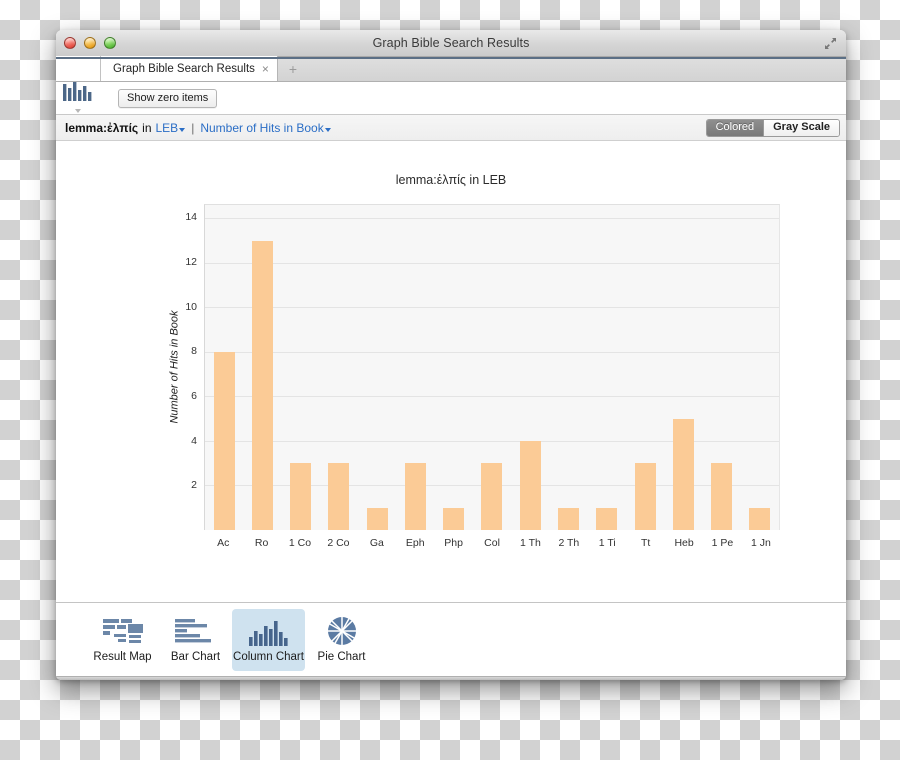 This screenshot has width=900, height=760. What do you see at coordinates (224, 440) in the screenshot?
I see `bar-ac` at bounding box center [224, 440].